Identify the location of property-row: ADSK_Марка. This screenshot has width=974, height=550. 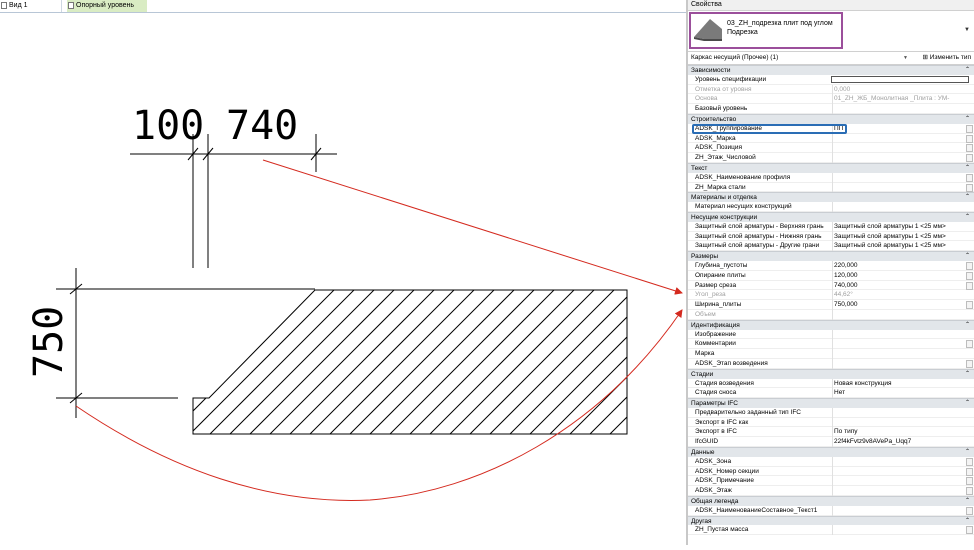
(831, 138).